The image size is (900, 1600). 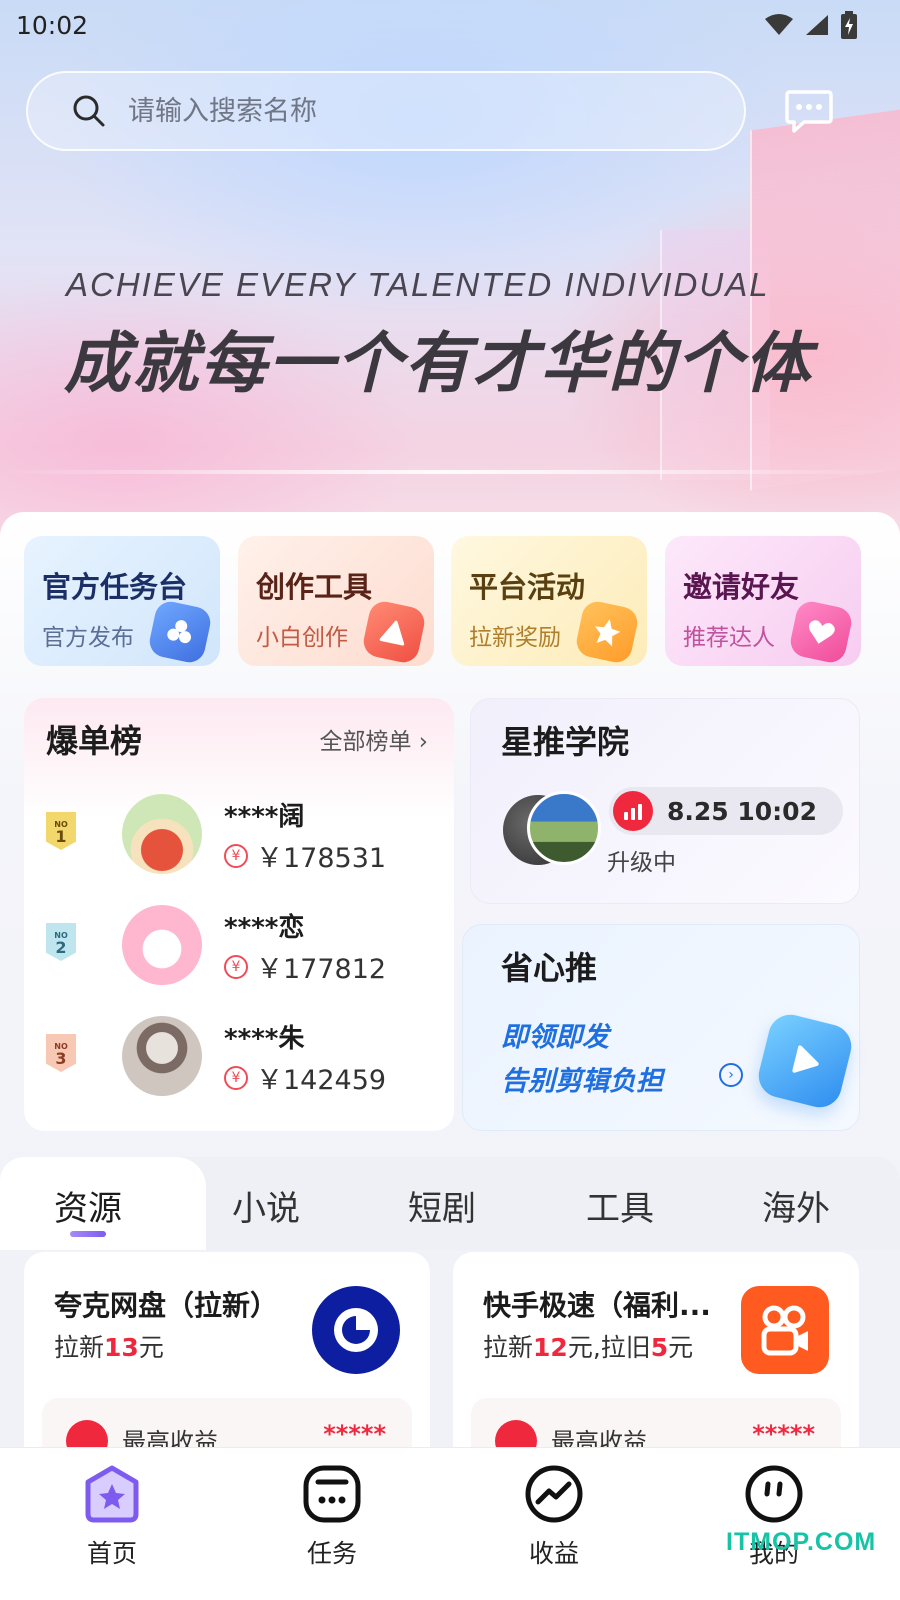 I want to click on flower-icon, so click(x=180, y=632).